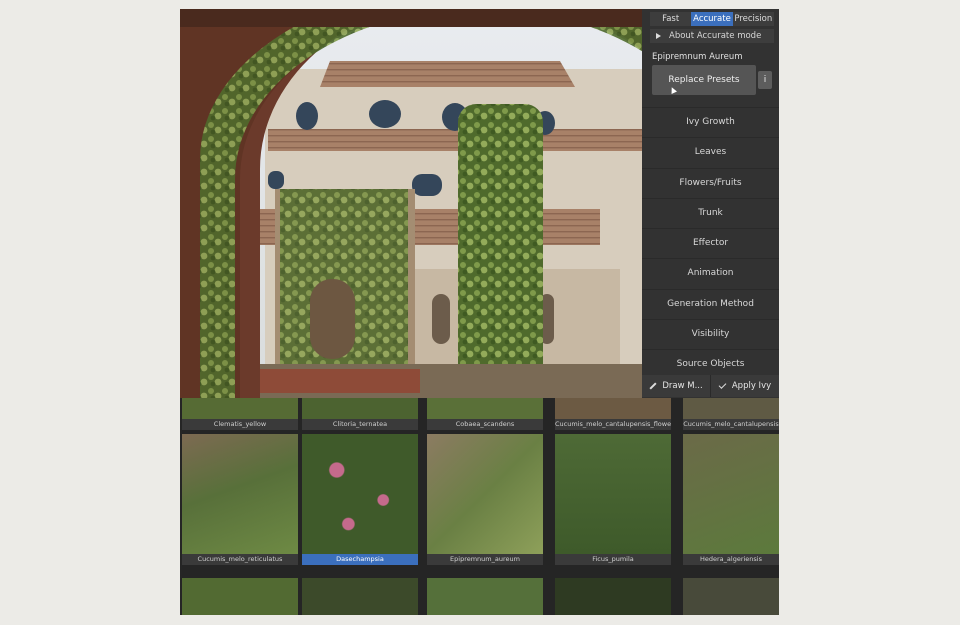 This screenshot has height=625, width=960. I want to click on about-accurate-mode-toggle: About Accurate mode, so click(712, 36).